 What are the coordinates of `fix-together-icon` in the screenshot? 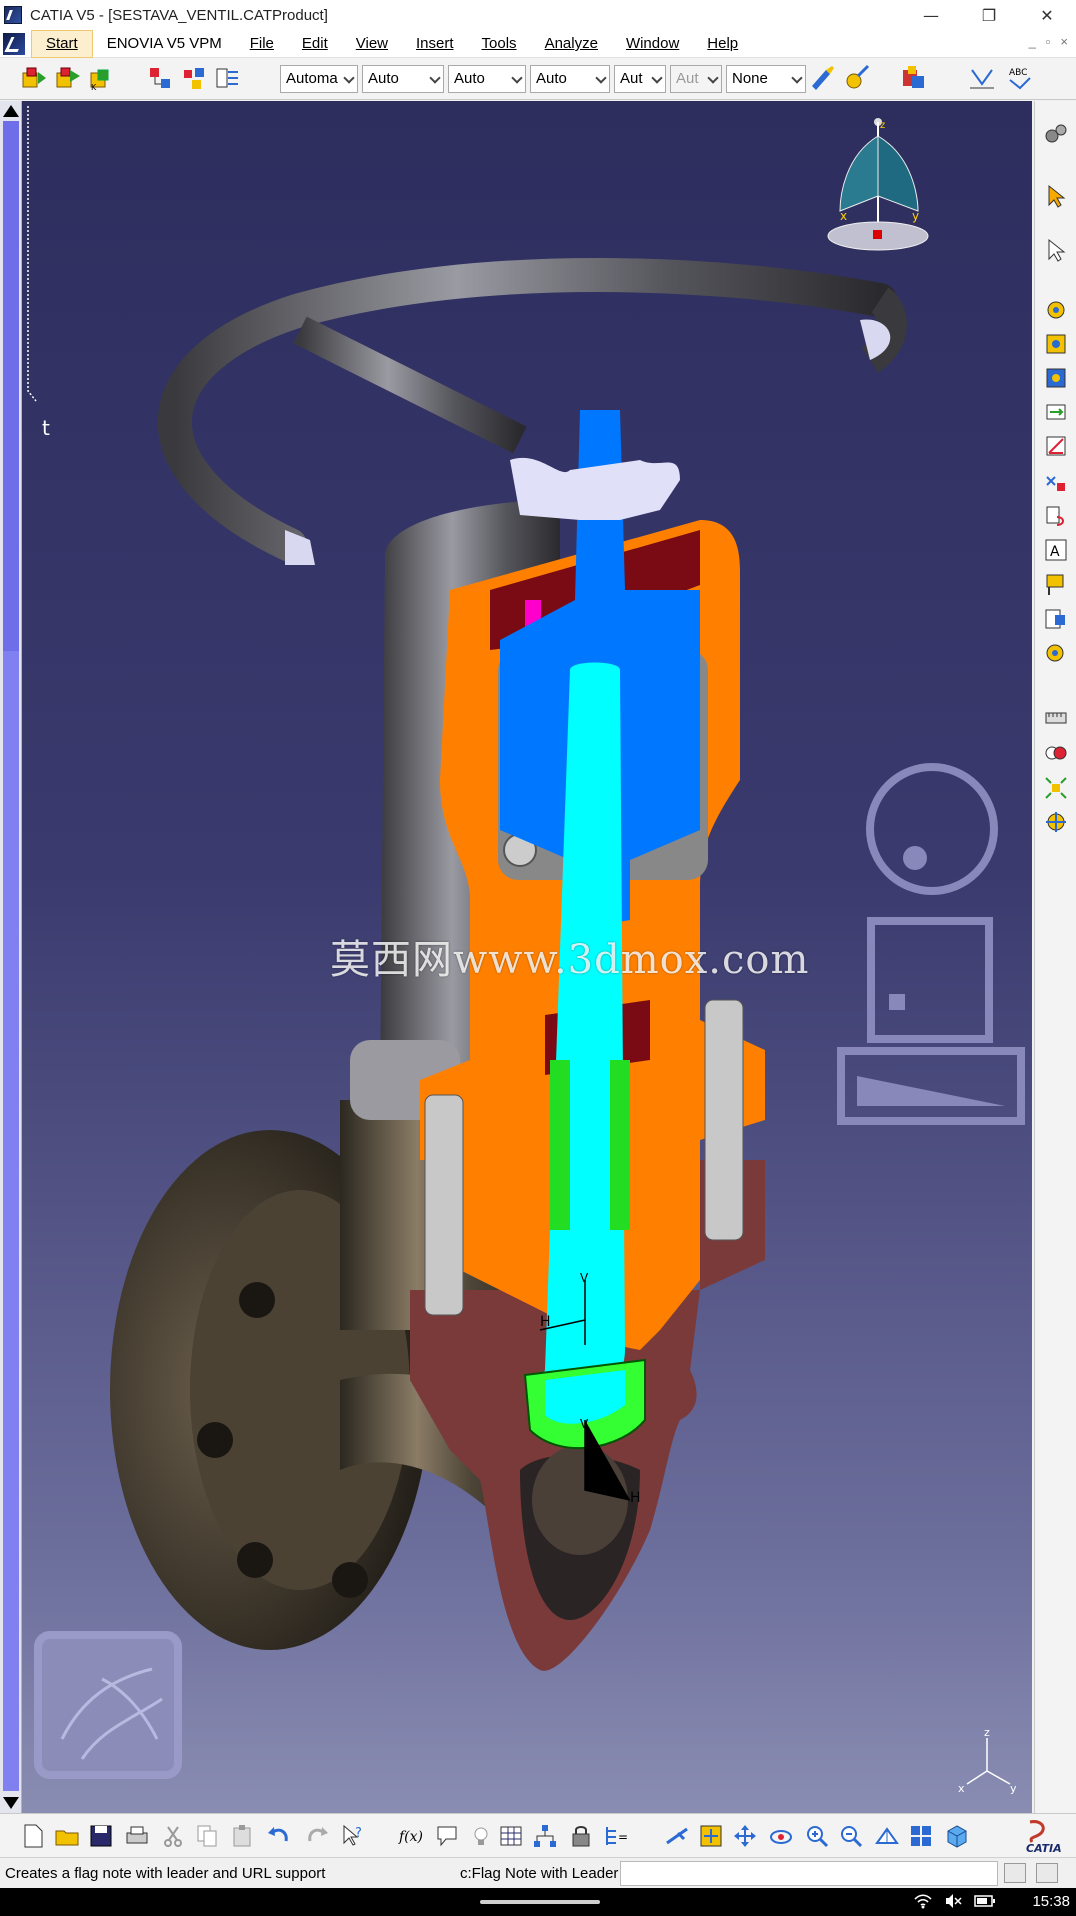 It's located at (1056, 516).